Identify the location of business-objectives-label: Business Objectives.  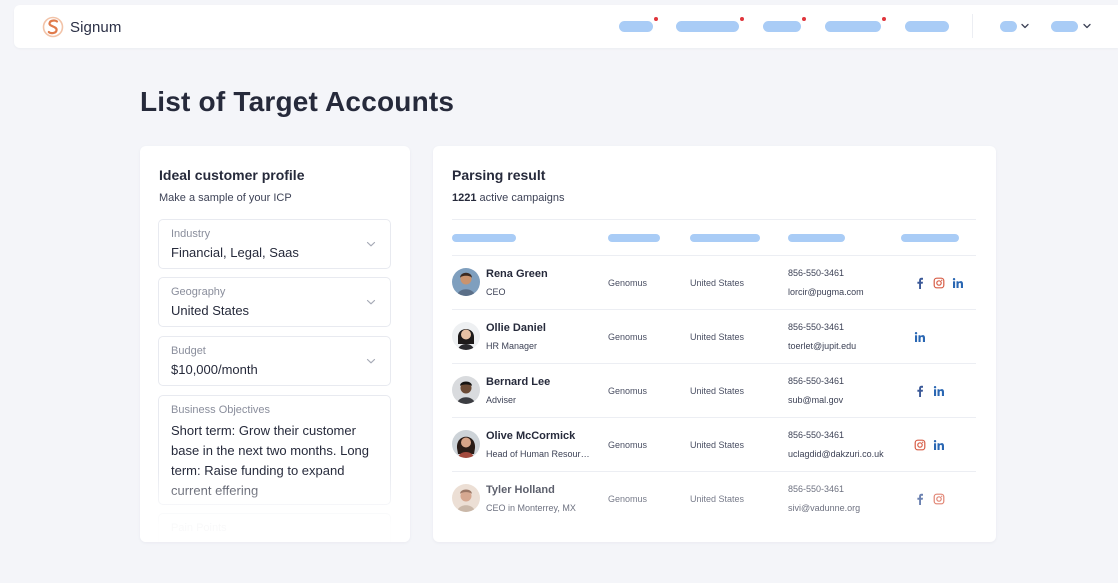
(221, 410).